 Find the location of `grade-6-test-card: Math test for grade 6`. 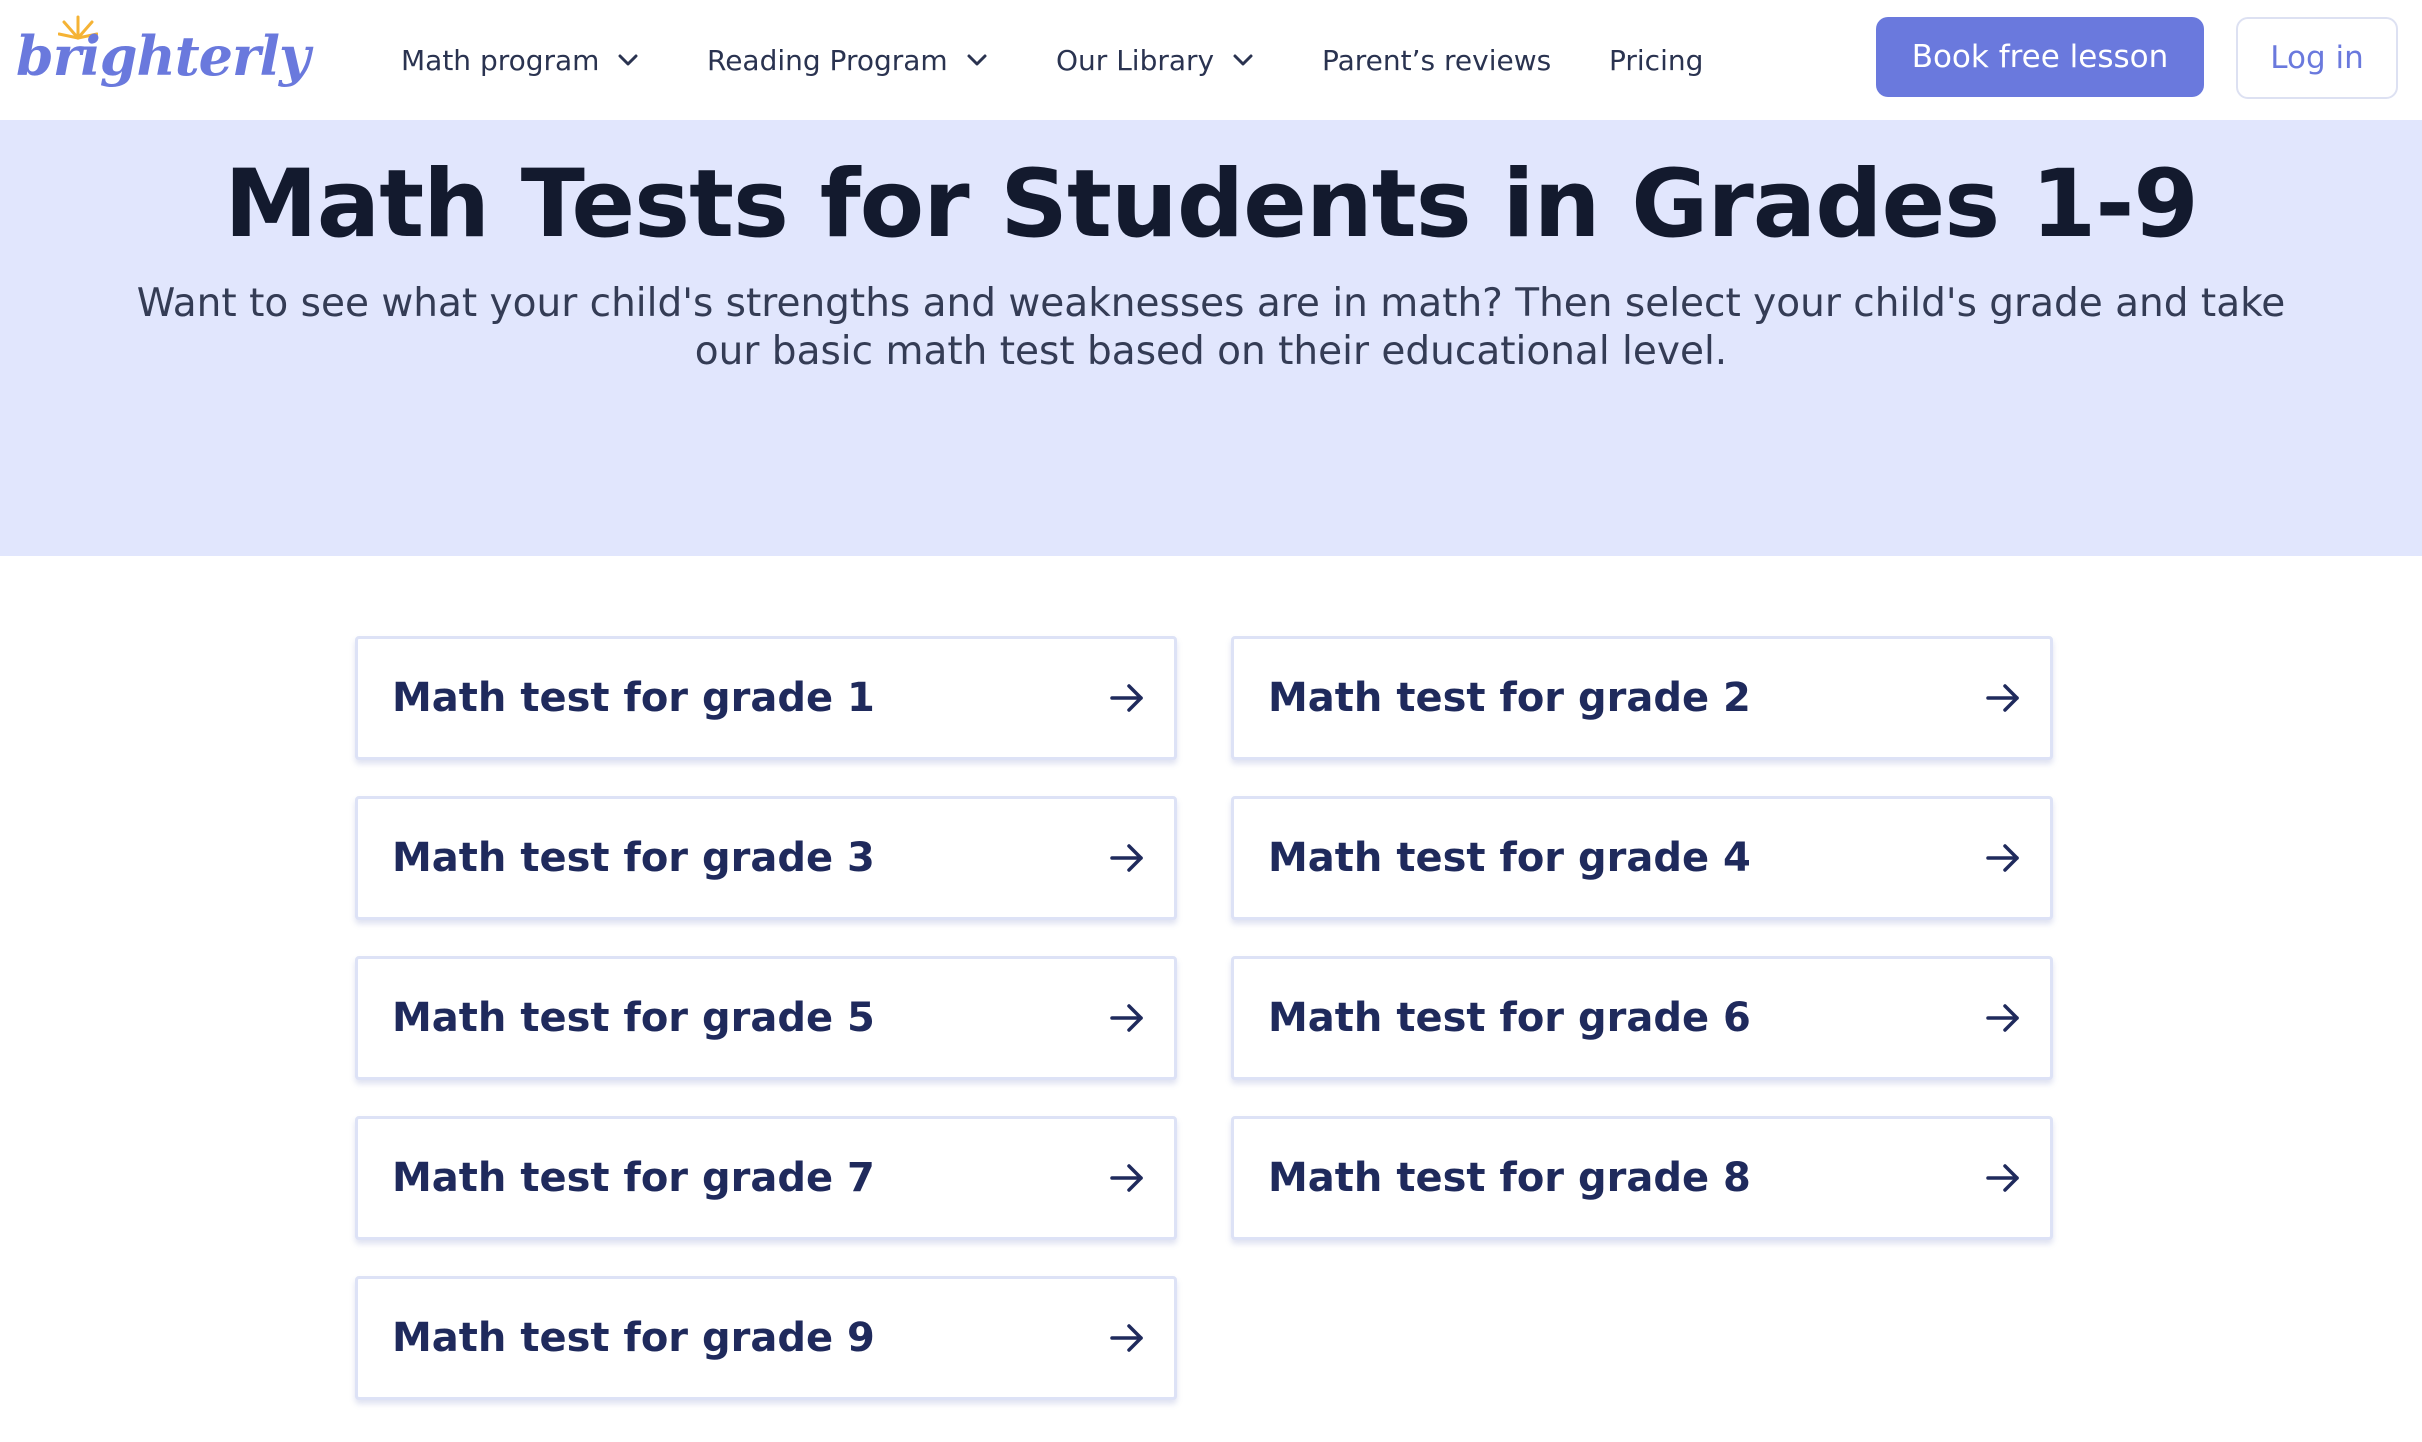

grade-6-test-card: Math test for grade 6 is located at coordinates (1642, 1018).